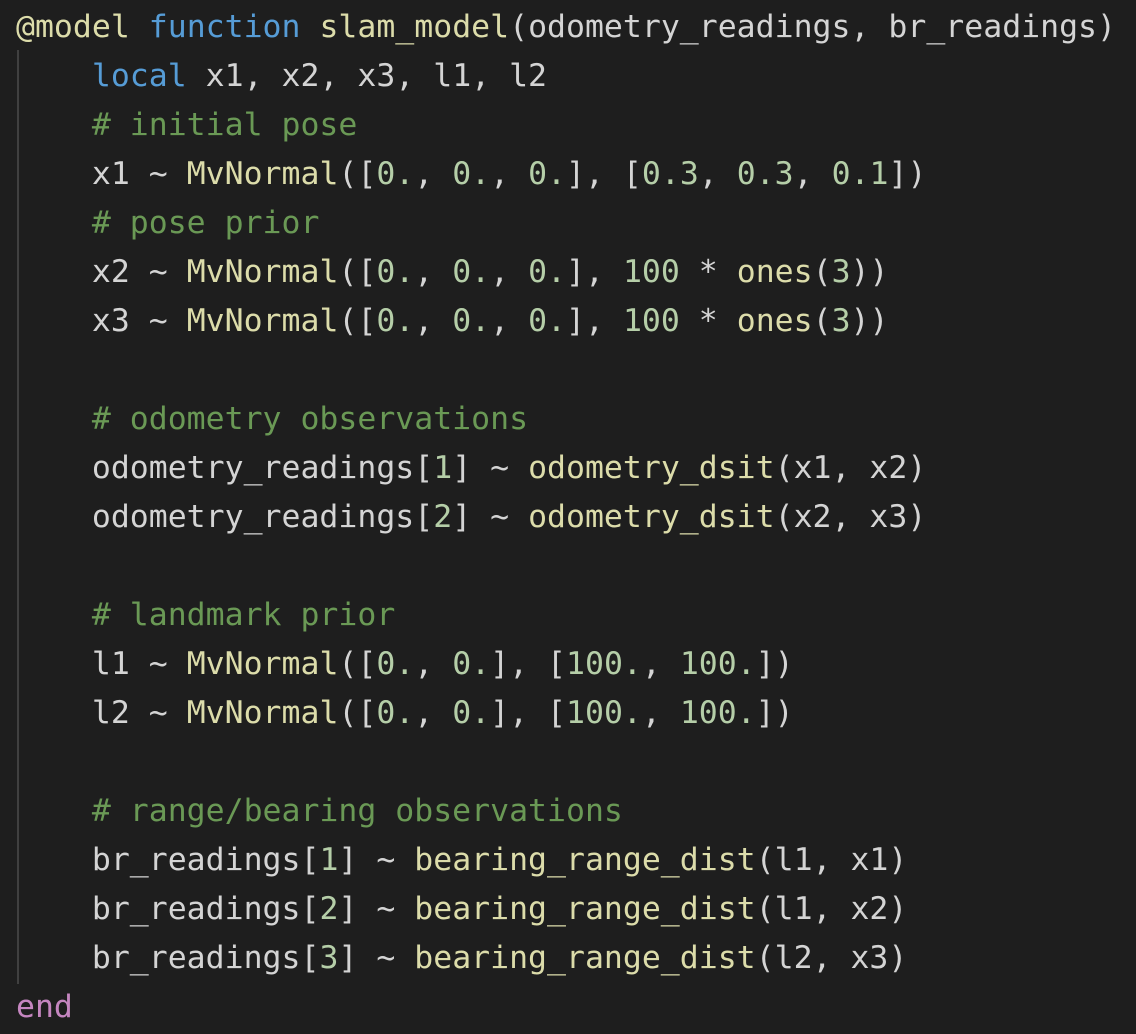 The image size is (1136, 1034). What do you see at coordinates (869, 272) in the screenshot?
I see `code-token: ))` at bounding box center [869, 272].